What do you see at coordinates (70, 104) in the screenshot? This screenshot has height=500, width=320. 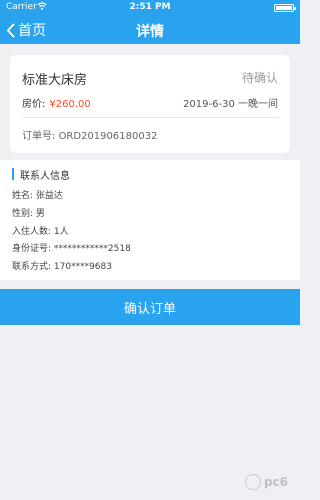 I see `price-value: ¥260.00` at bounding box center [70, 104].